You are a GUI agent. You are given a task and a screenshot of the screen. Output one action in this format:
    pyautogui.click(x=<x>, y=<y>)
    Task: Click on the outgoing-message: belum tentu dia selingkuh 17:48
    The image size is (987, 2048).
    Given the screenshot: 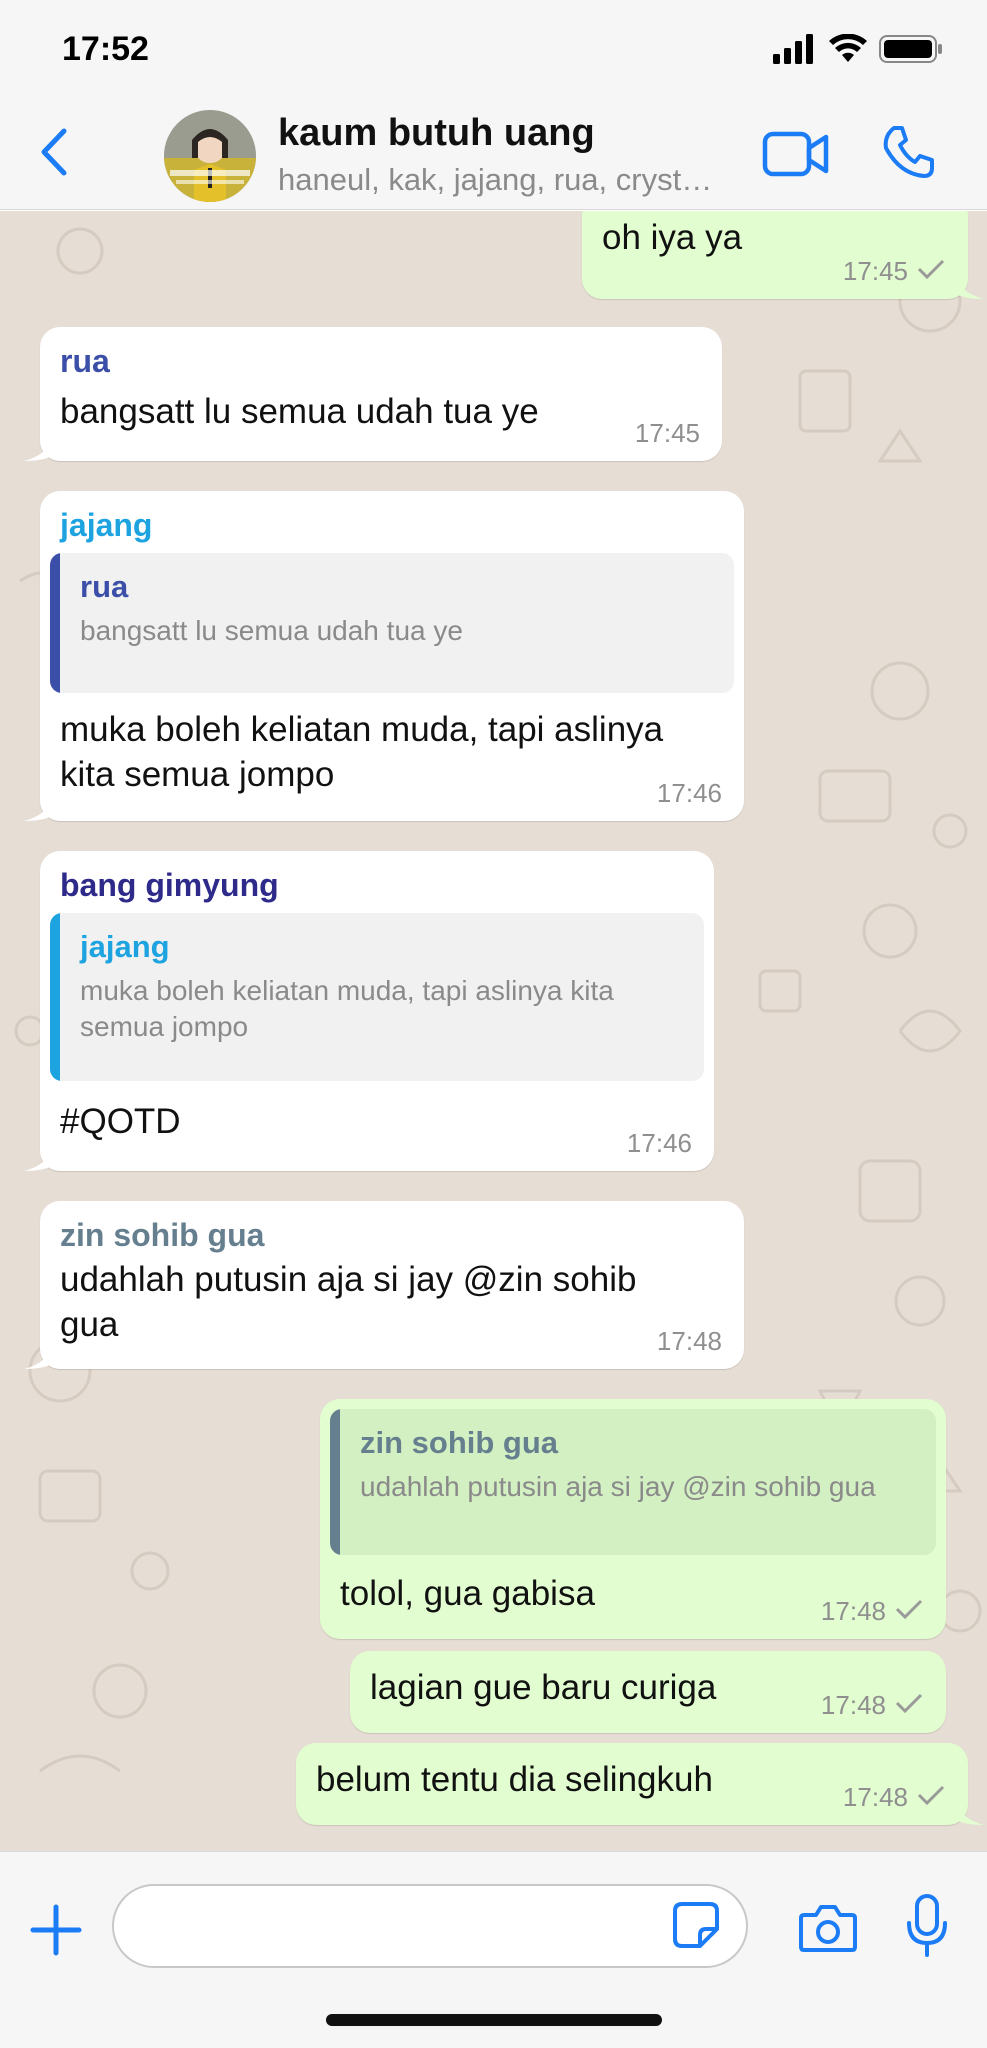 What is the action you would take?
    pyautogui.click(x=640, y=1784)
    